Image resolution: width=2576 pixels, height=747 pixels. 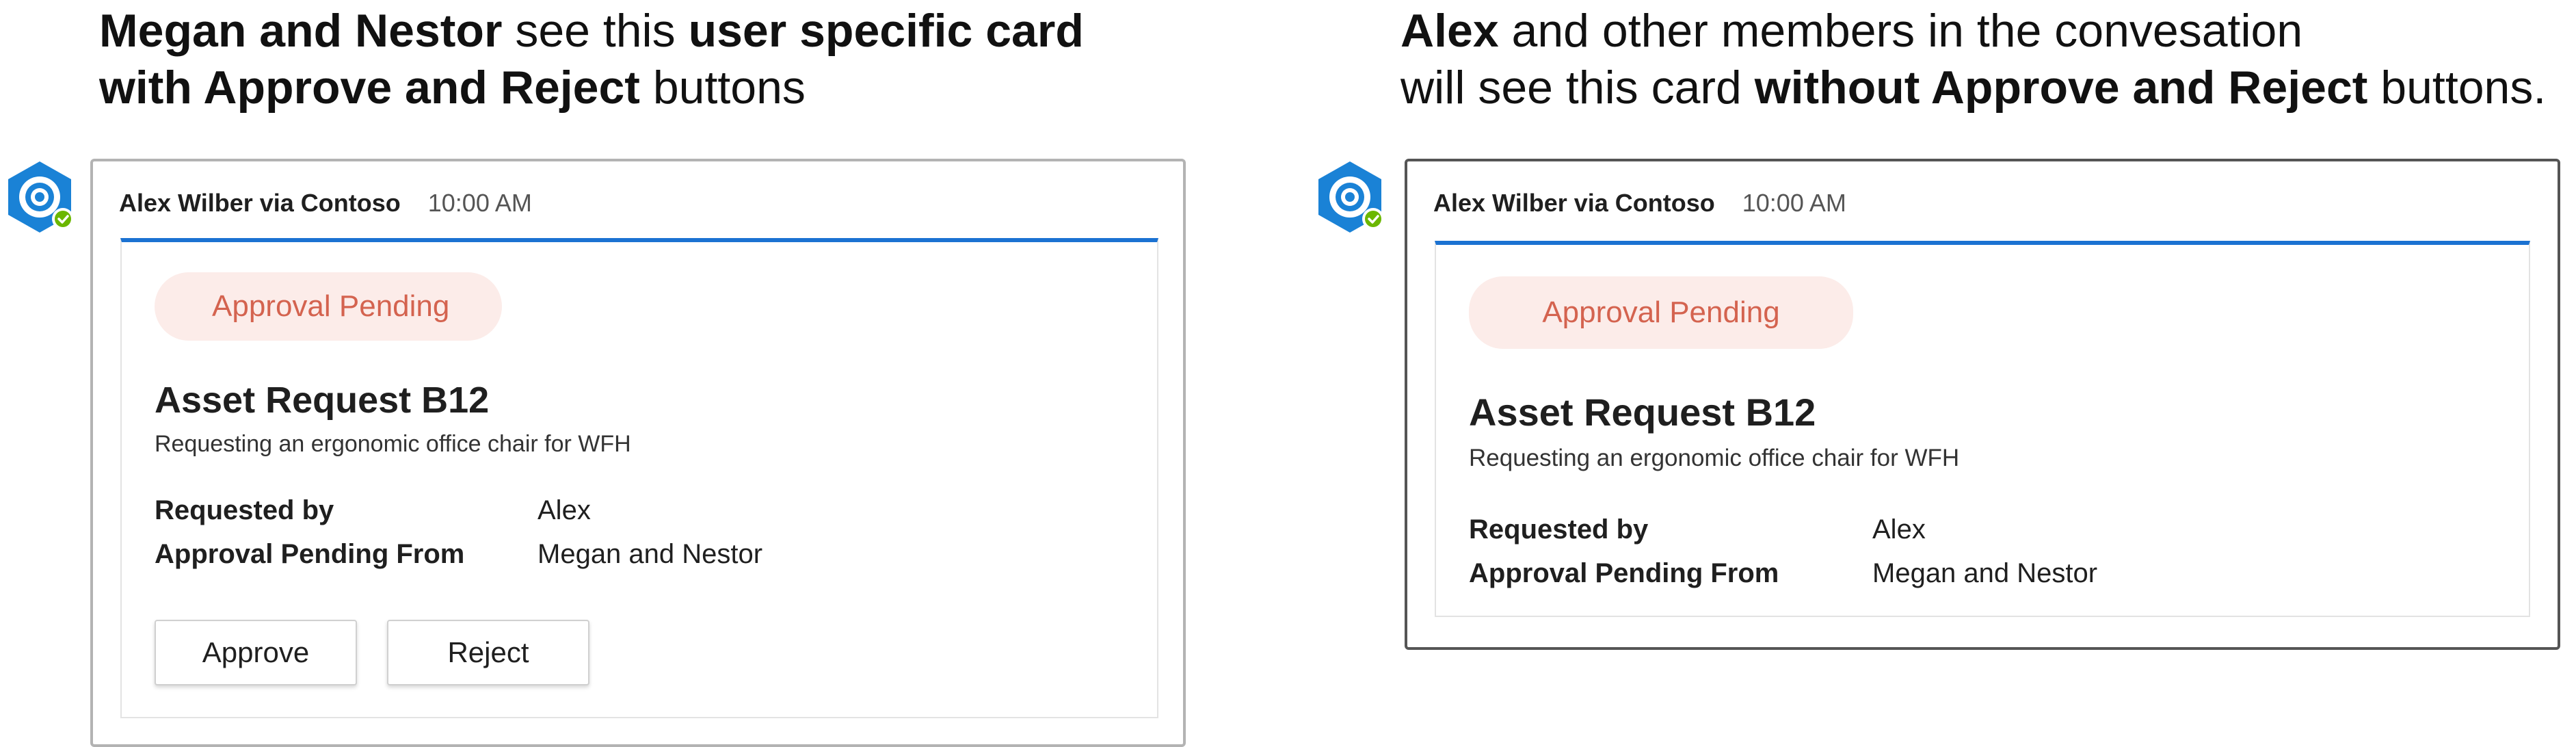 I want to click on caption-left-bold-3: with Approve and Reject, so click(x=369, y=88).